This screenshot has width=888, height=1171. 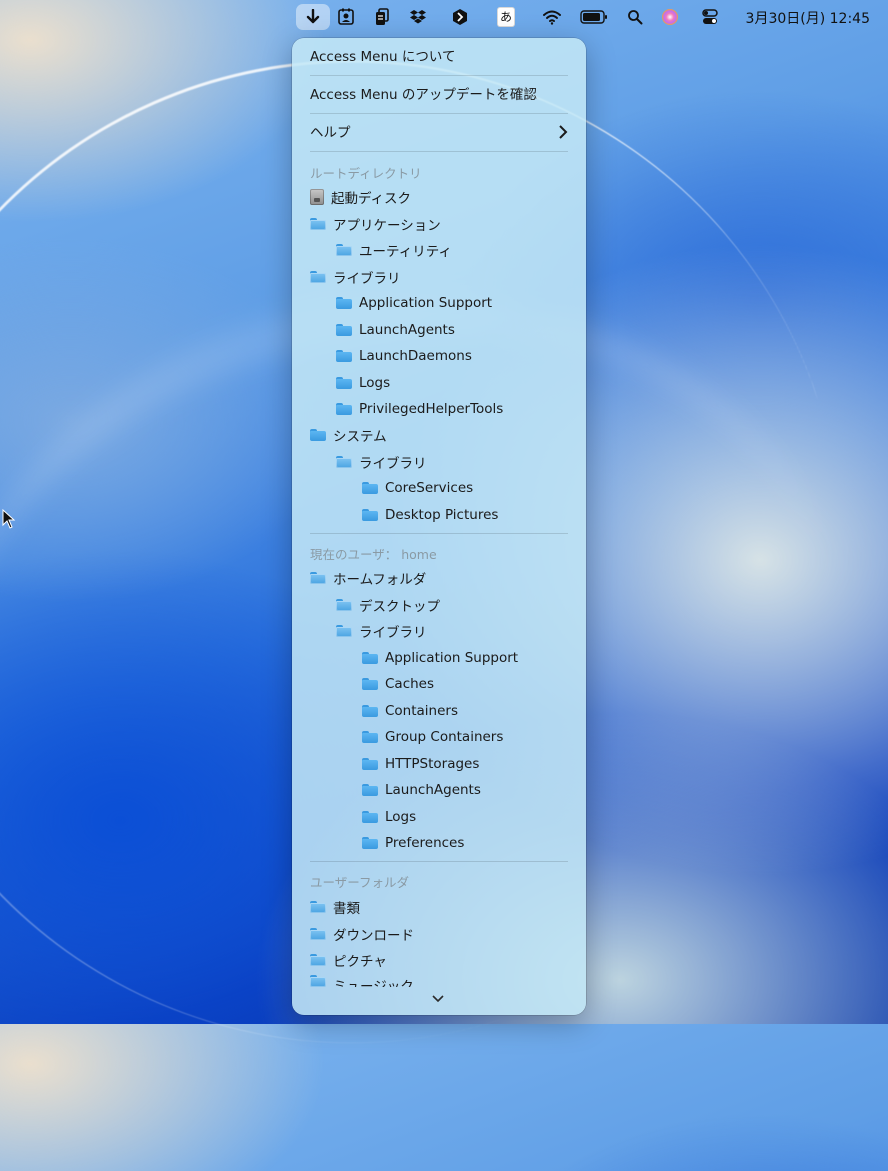 I want to click on documents-item: 書類, so click(x=335, y=907).